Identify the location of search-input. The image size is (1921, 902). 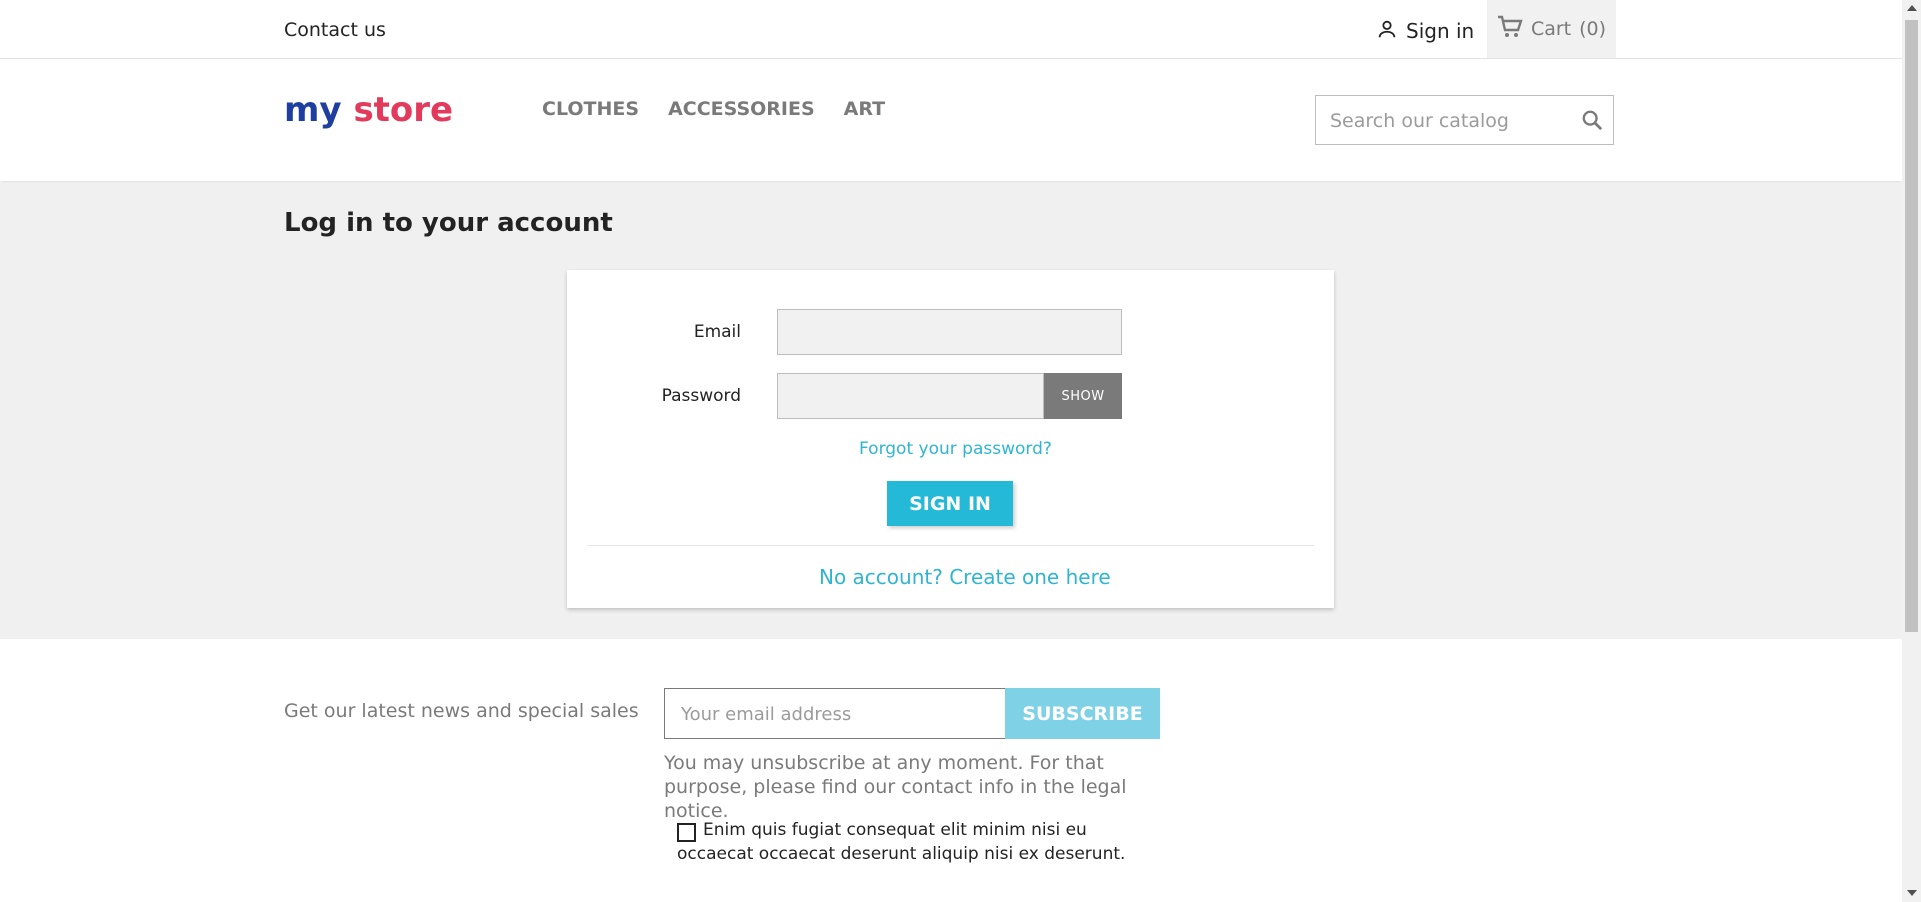
(1450, 121).